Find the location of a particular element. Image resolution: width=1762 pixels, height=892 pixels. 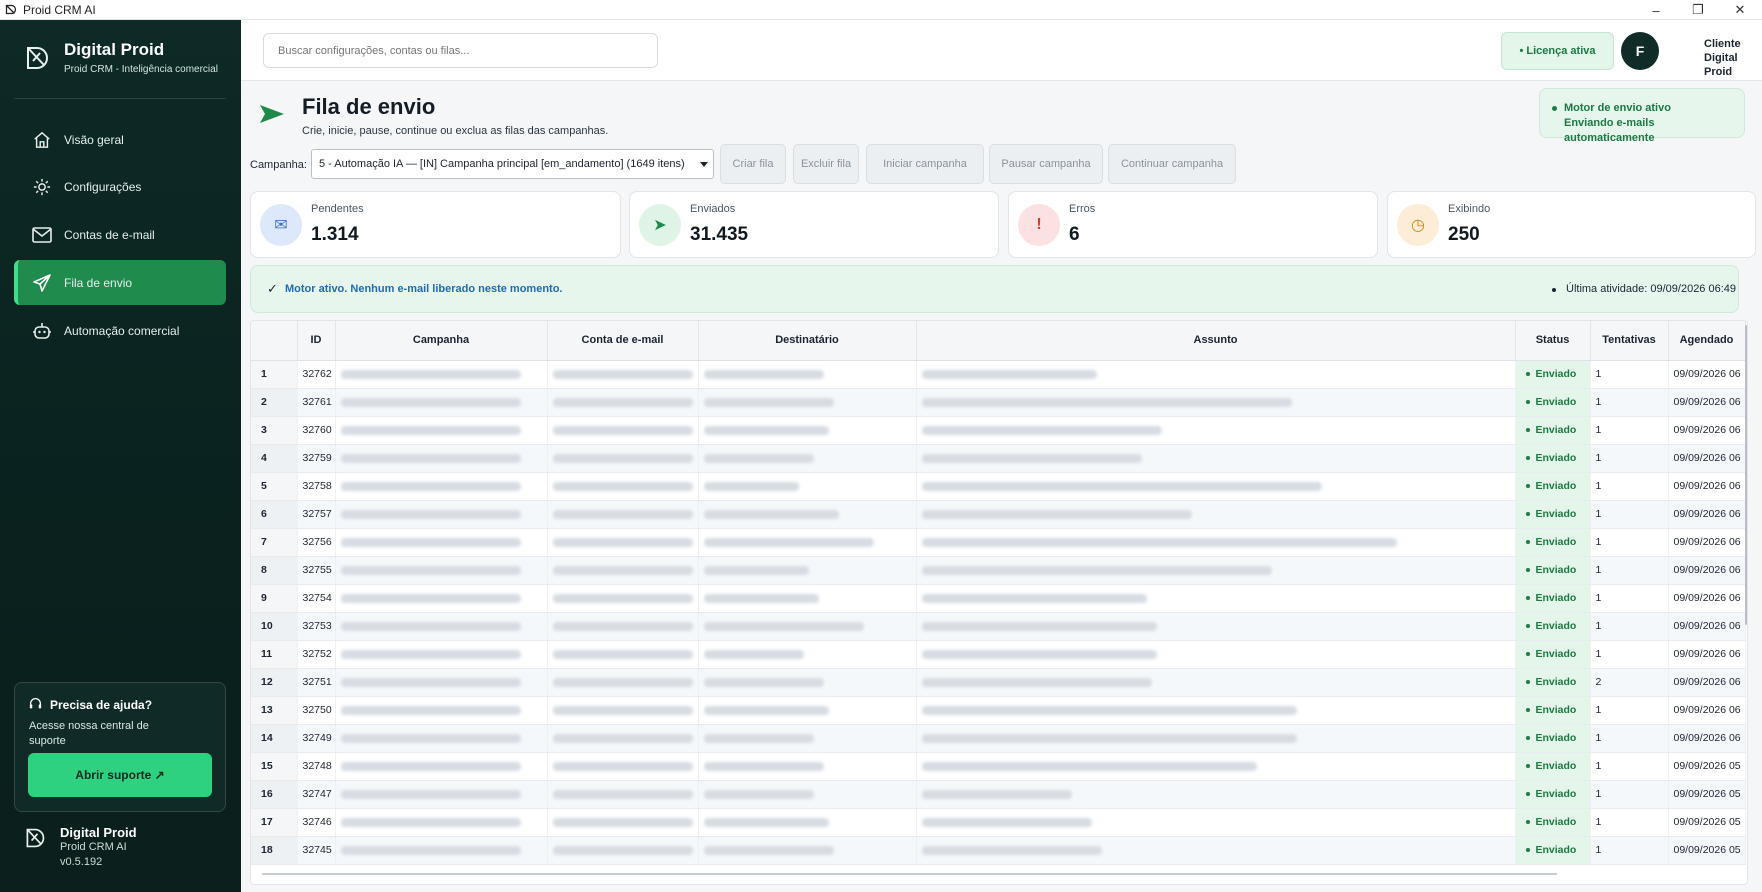

sidebar-item-automacao-comercial: Automação comercial is located at coordinates (120, 330).